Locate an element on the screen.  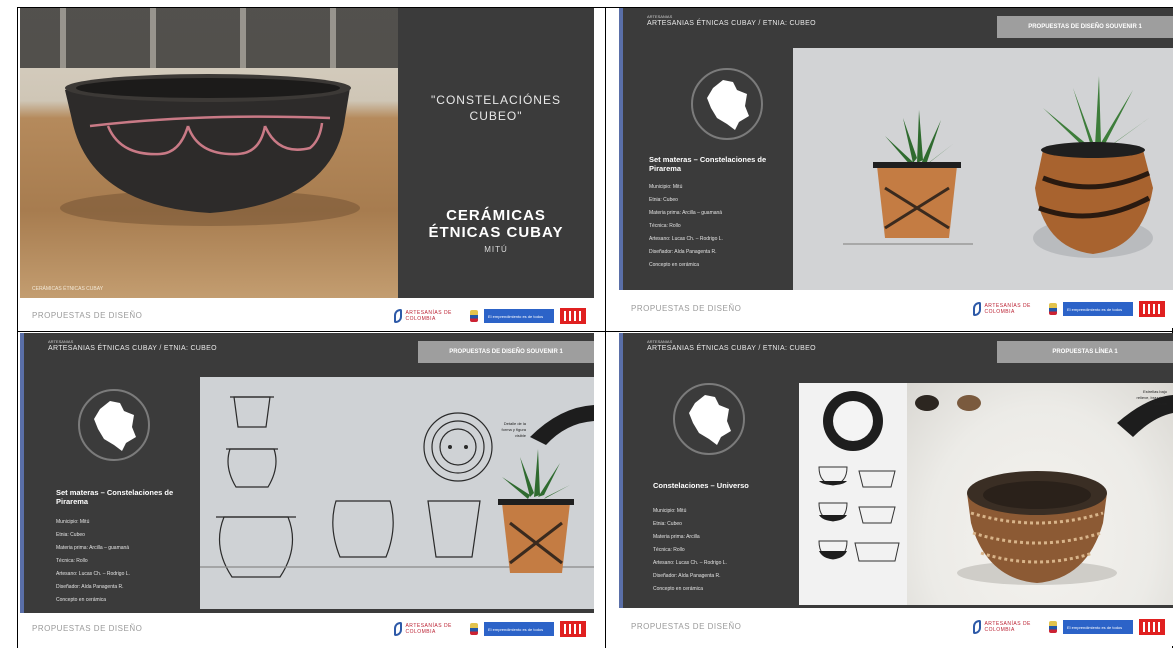
product-render is located at coordinates (983, 169).